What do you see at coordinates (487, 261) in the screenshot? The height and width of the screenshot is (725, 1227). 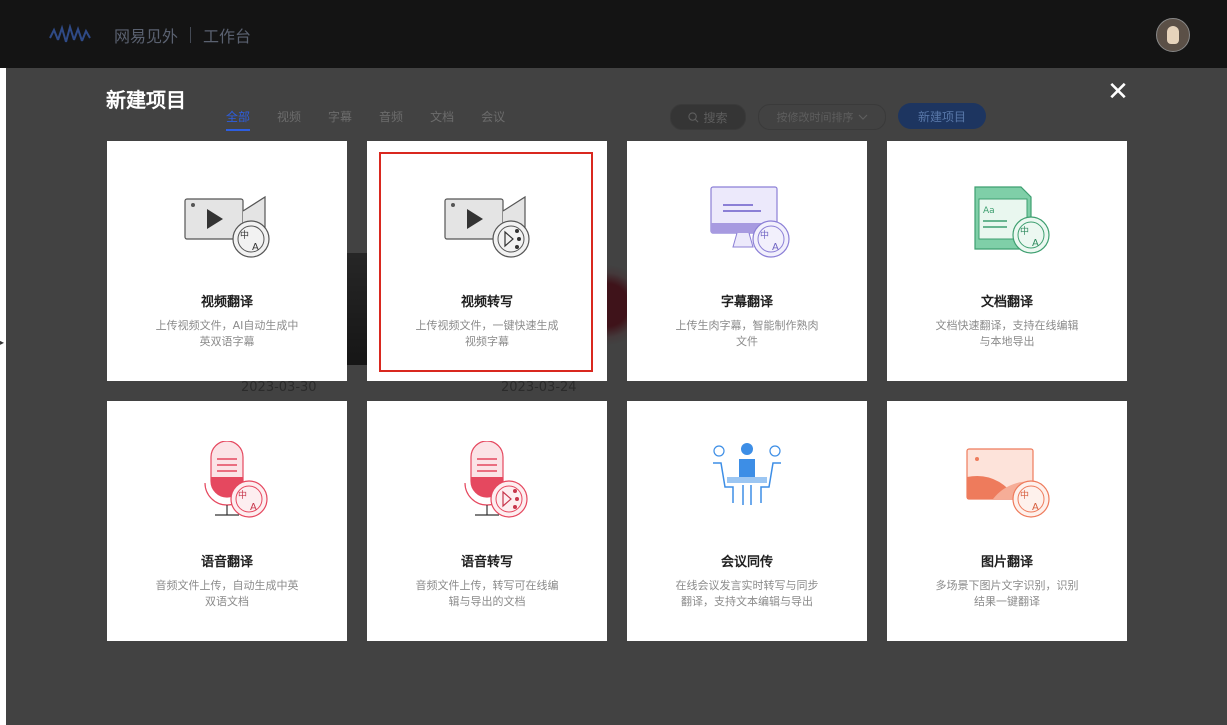 I see `card-video-transcribe: 视频转写 上传视频文件，一键快速生成视频字幕` at bounding box center [487, 261].